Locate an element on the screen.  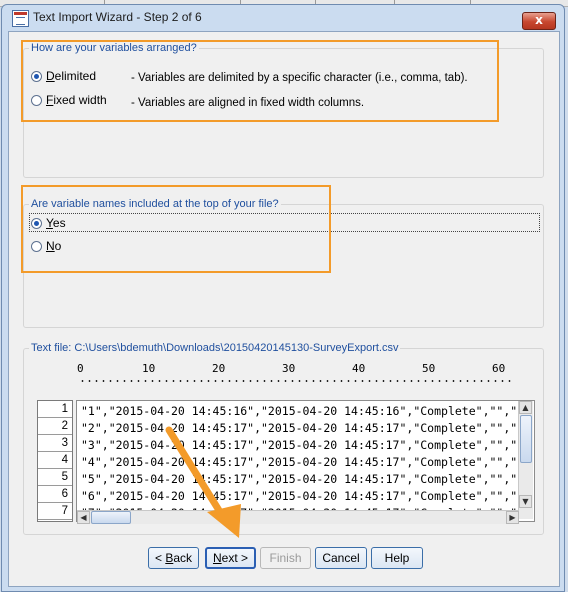
horizontal-scrollbar: ◀ ▶ is located at coordinates (298, 517).